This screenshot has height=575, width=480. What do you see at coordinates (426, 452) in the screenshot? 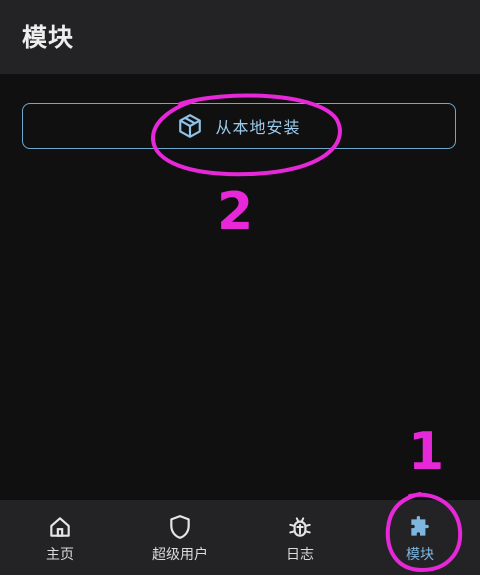
I see `annotation-number-1: 1` at bounding box center [426, 452].